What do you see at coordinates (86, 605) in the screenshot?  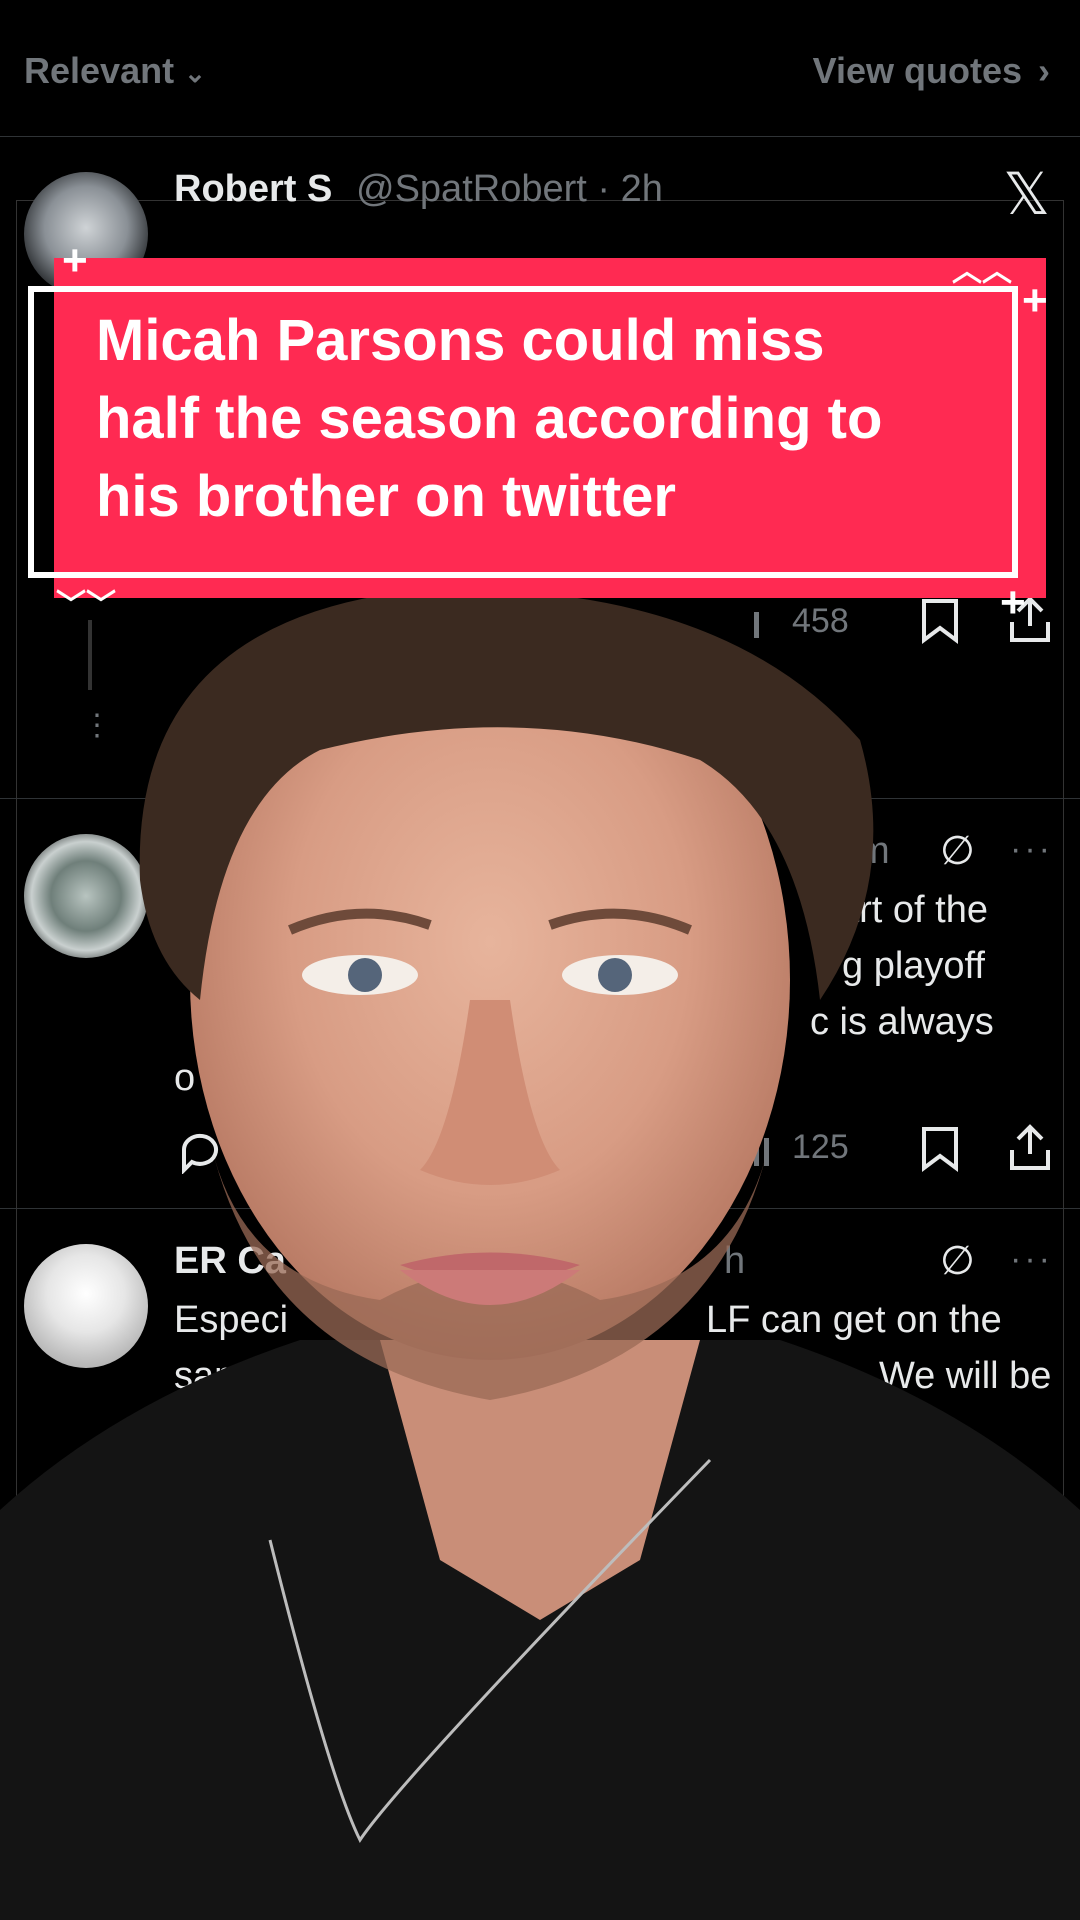 I see `zigzag-decoration-icon: ﹀﹀` at bounding box center [86, 605].